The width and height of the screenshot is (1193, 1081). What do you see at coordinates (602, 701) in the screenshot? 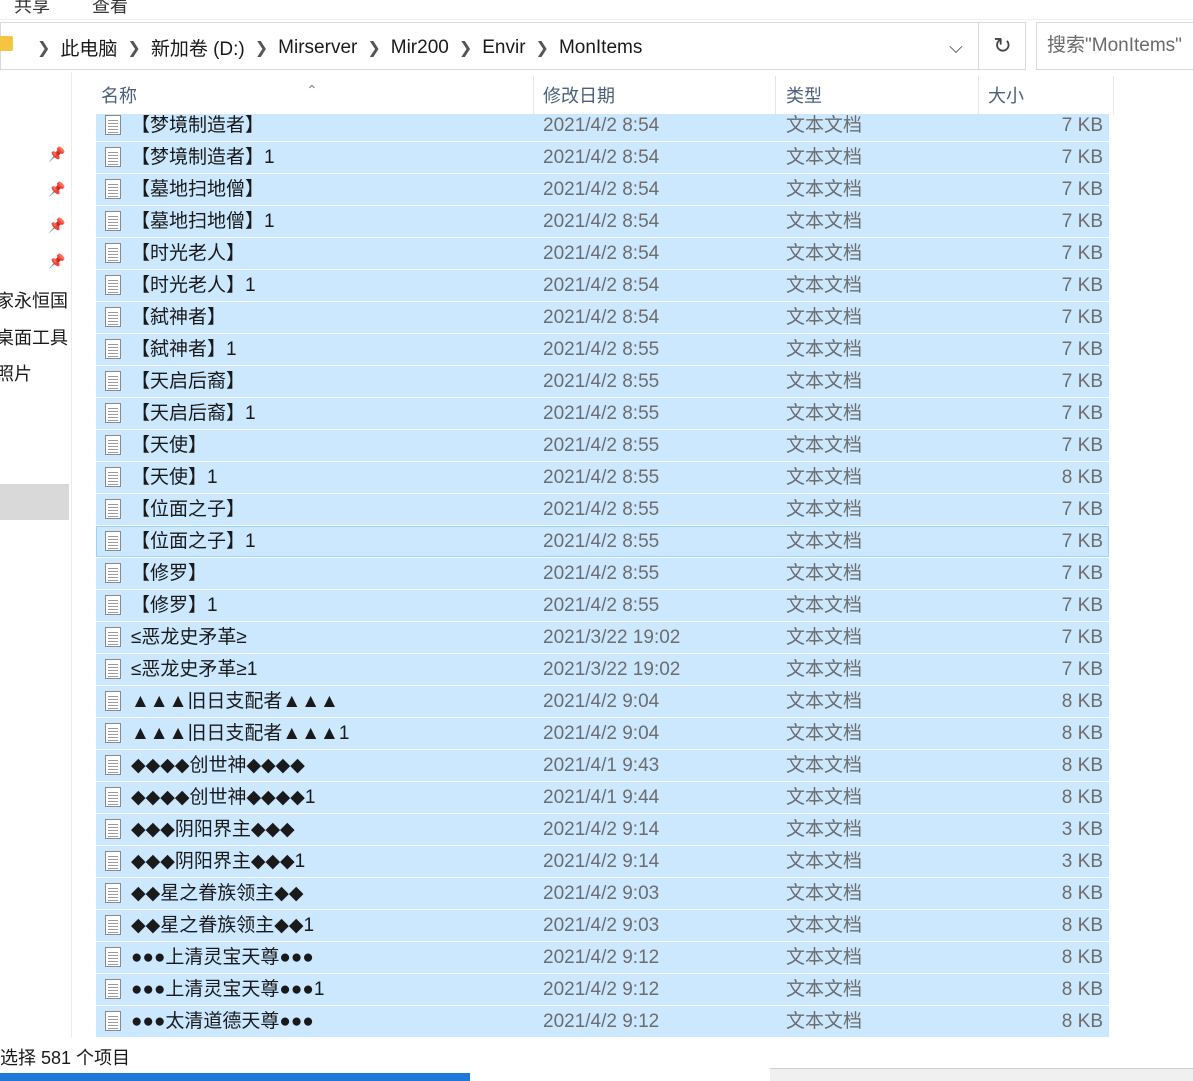
I see `file-row: ▲▲▲旧日支配者▲▲▲ 2021/4/2 9:04 文本文档 8 KB` at bounding box center [602, 701].